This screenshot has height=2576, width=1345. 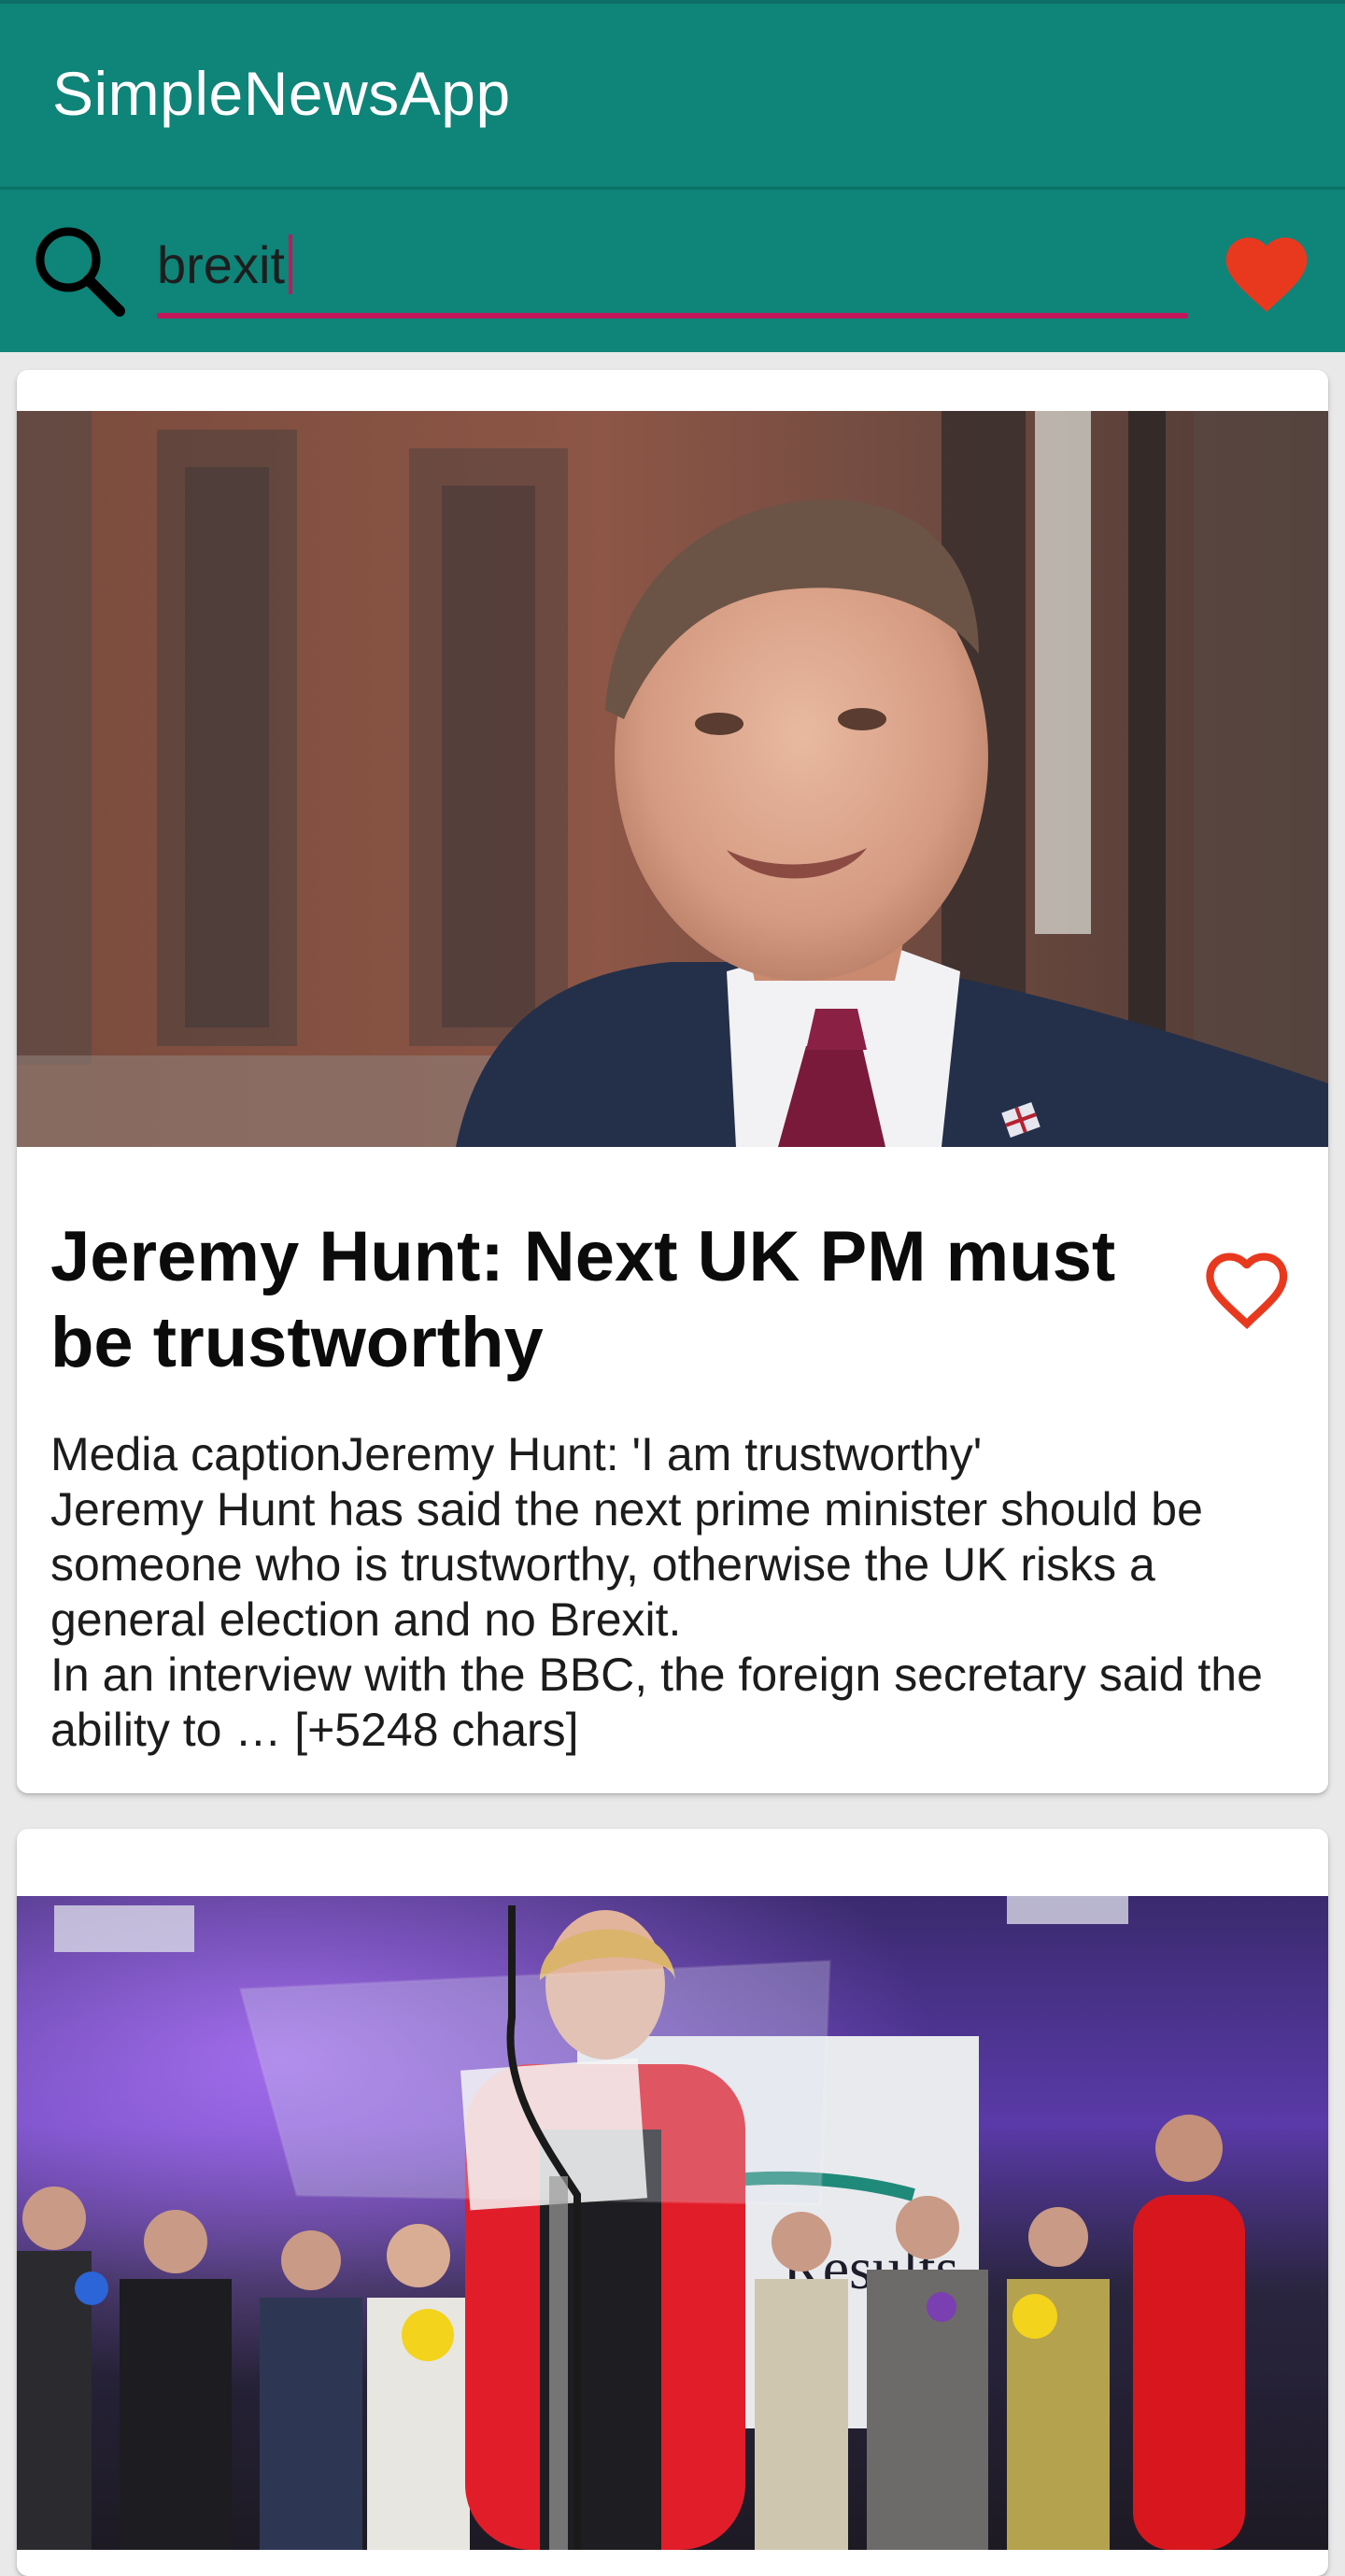 I want to click on app-bar: SimpleNewsApp, so click(x=672, y=95).